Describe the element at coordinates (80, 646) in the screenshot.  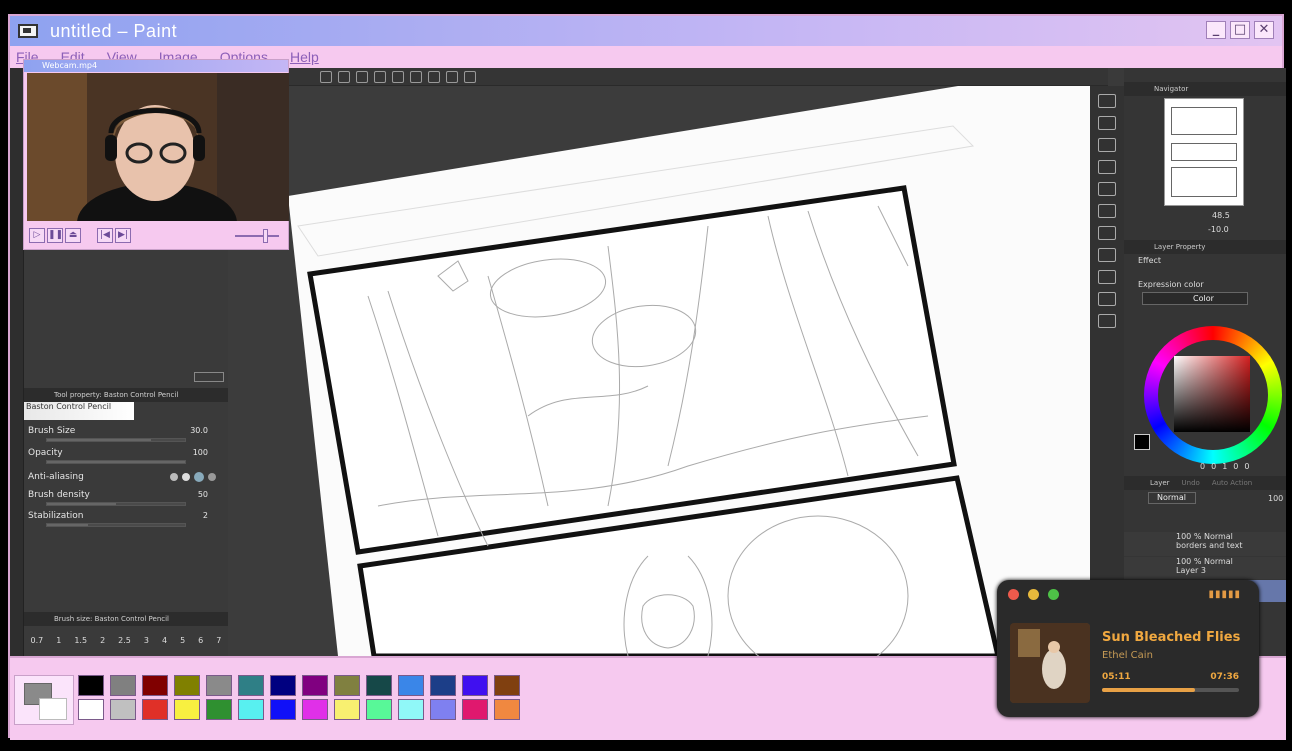
I see `brush-size-preset: 1.5` at that location.